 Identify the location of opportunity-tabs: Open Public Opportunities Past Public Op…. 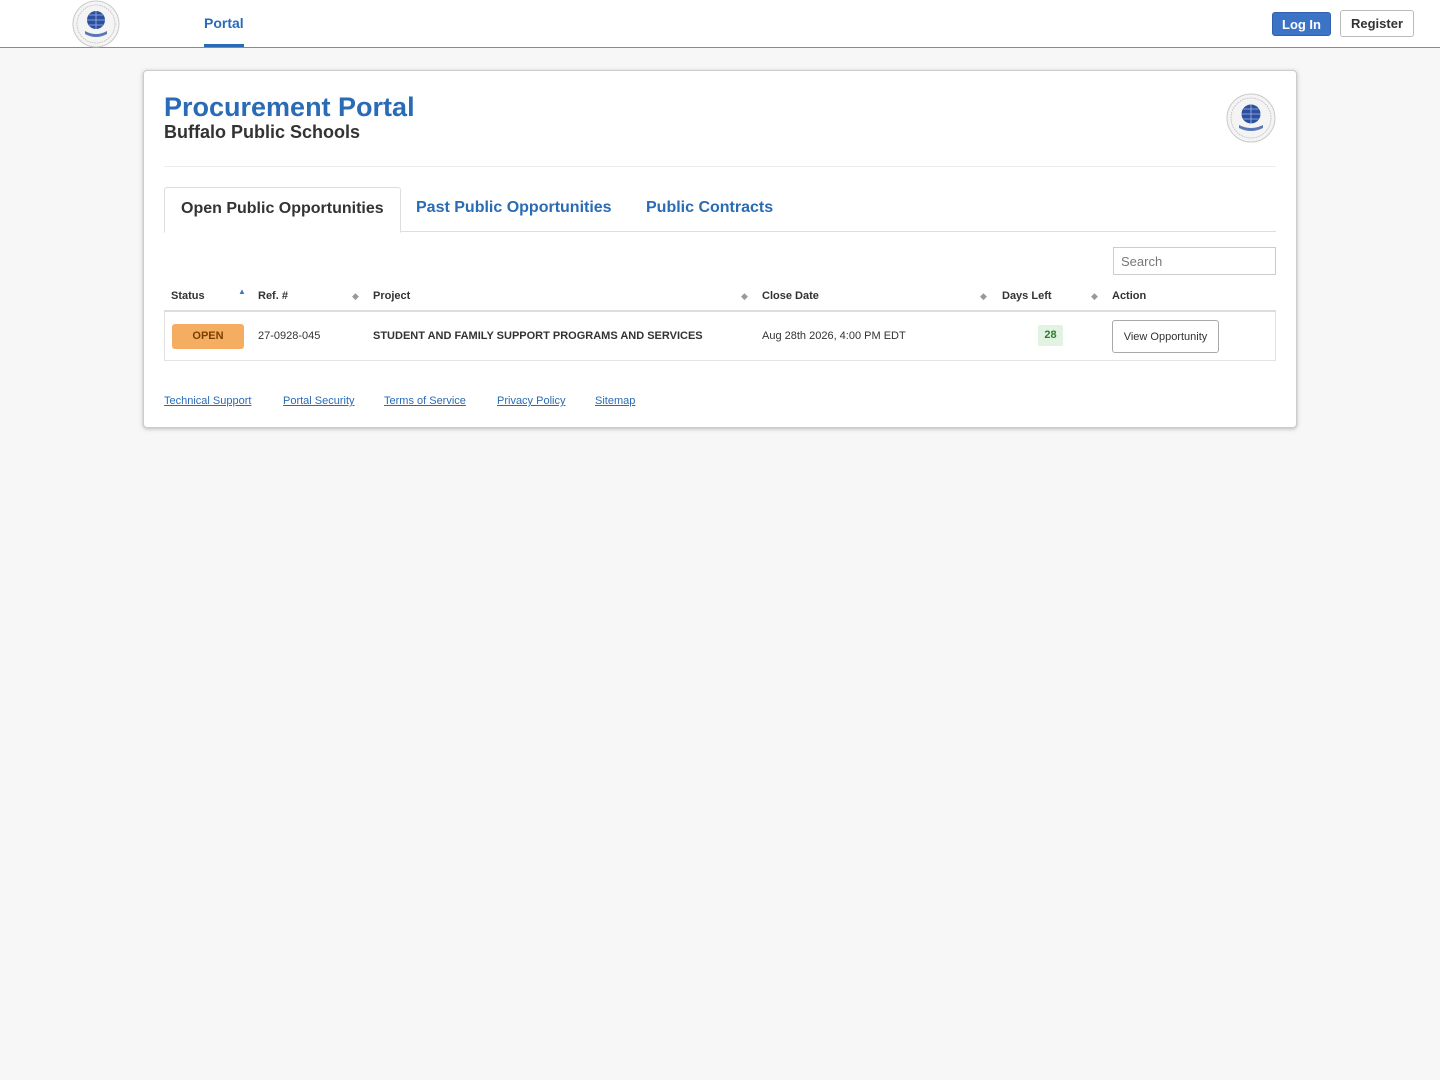
(720, 210).